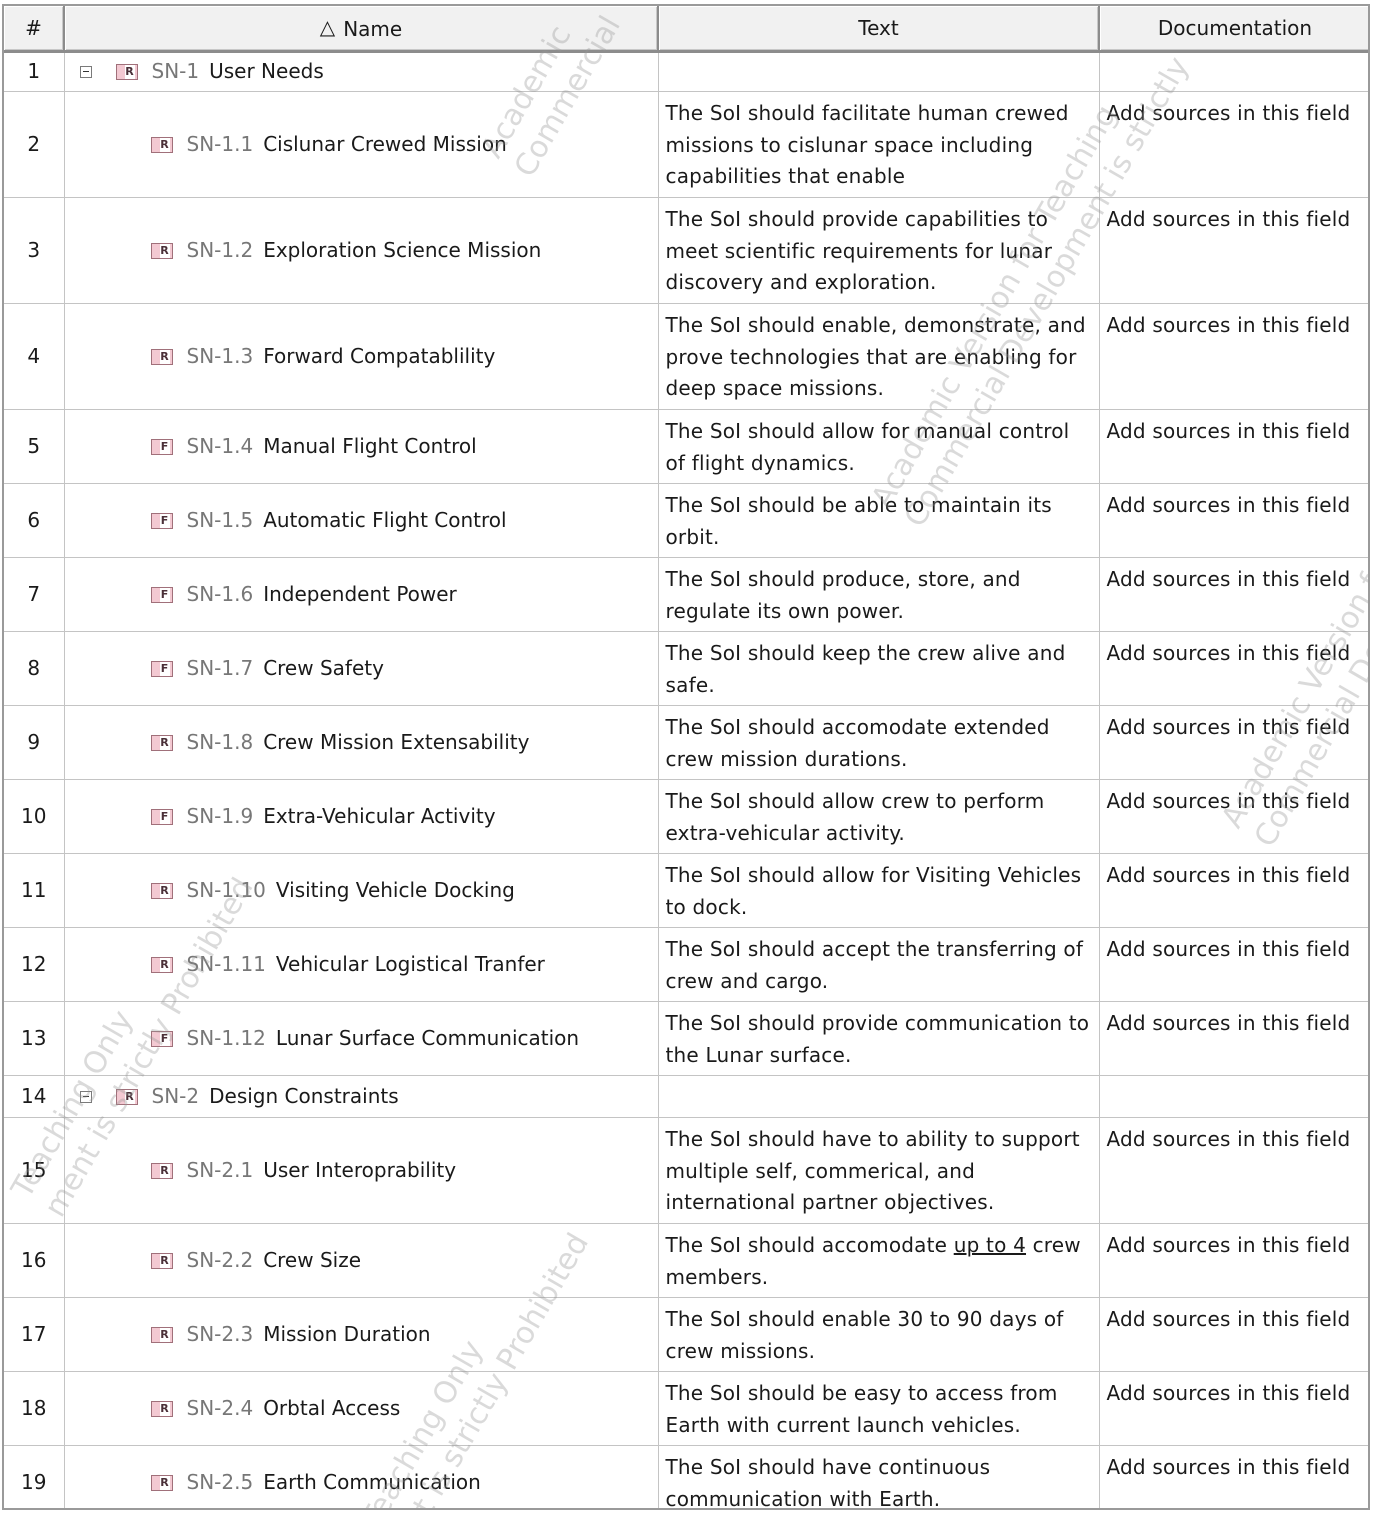 The width and height of the screenshot is (1384, 1520). What do you see at coordinates (347, 1333) in the screenshot?
I see `requirement-name: Mission Duration` at bounding box center [347, 1333].